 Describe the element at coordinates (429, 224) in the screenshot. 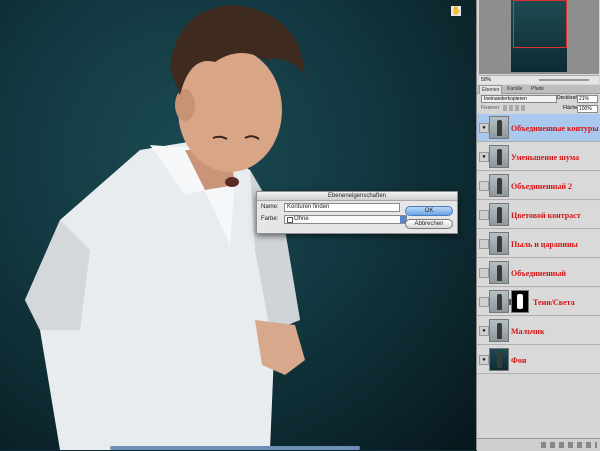

I see `cancel-button: Abbrechen` at that location.